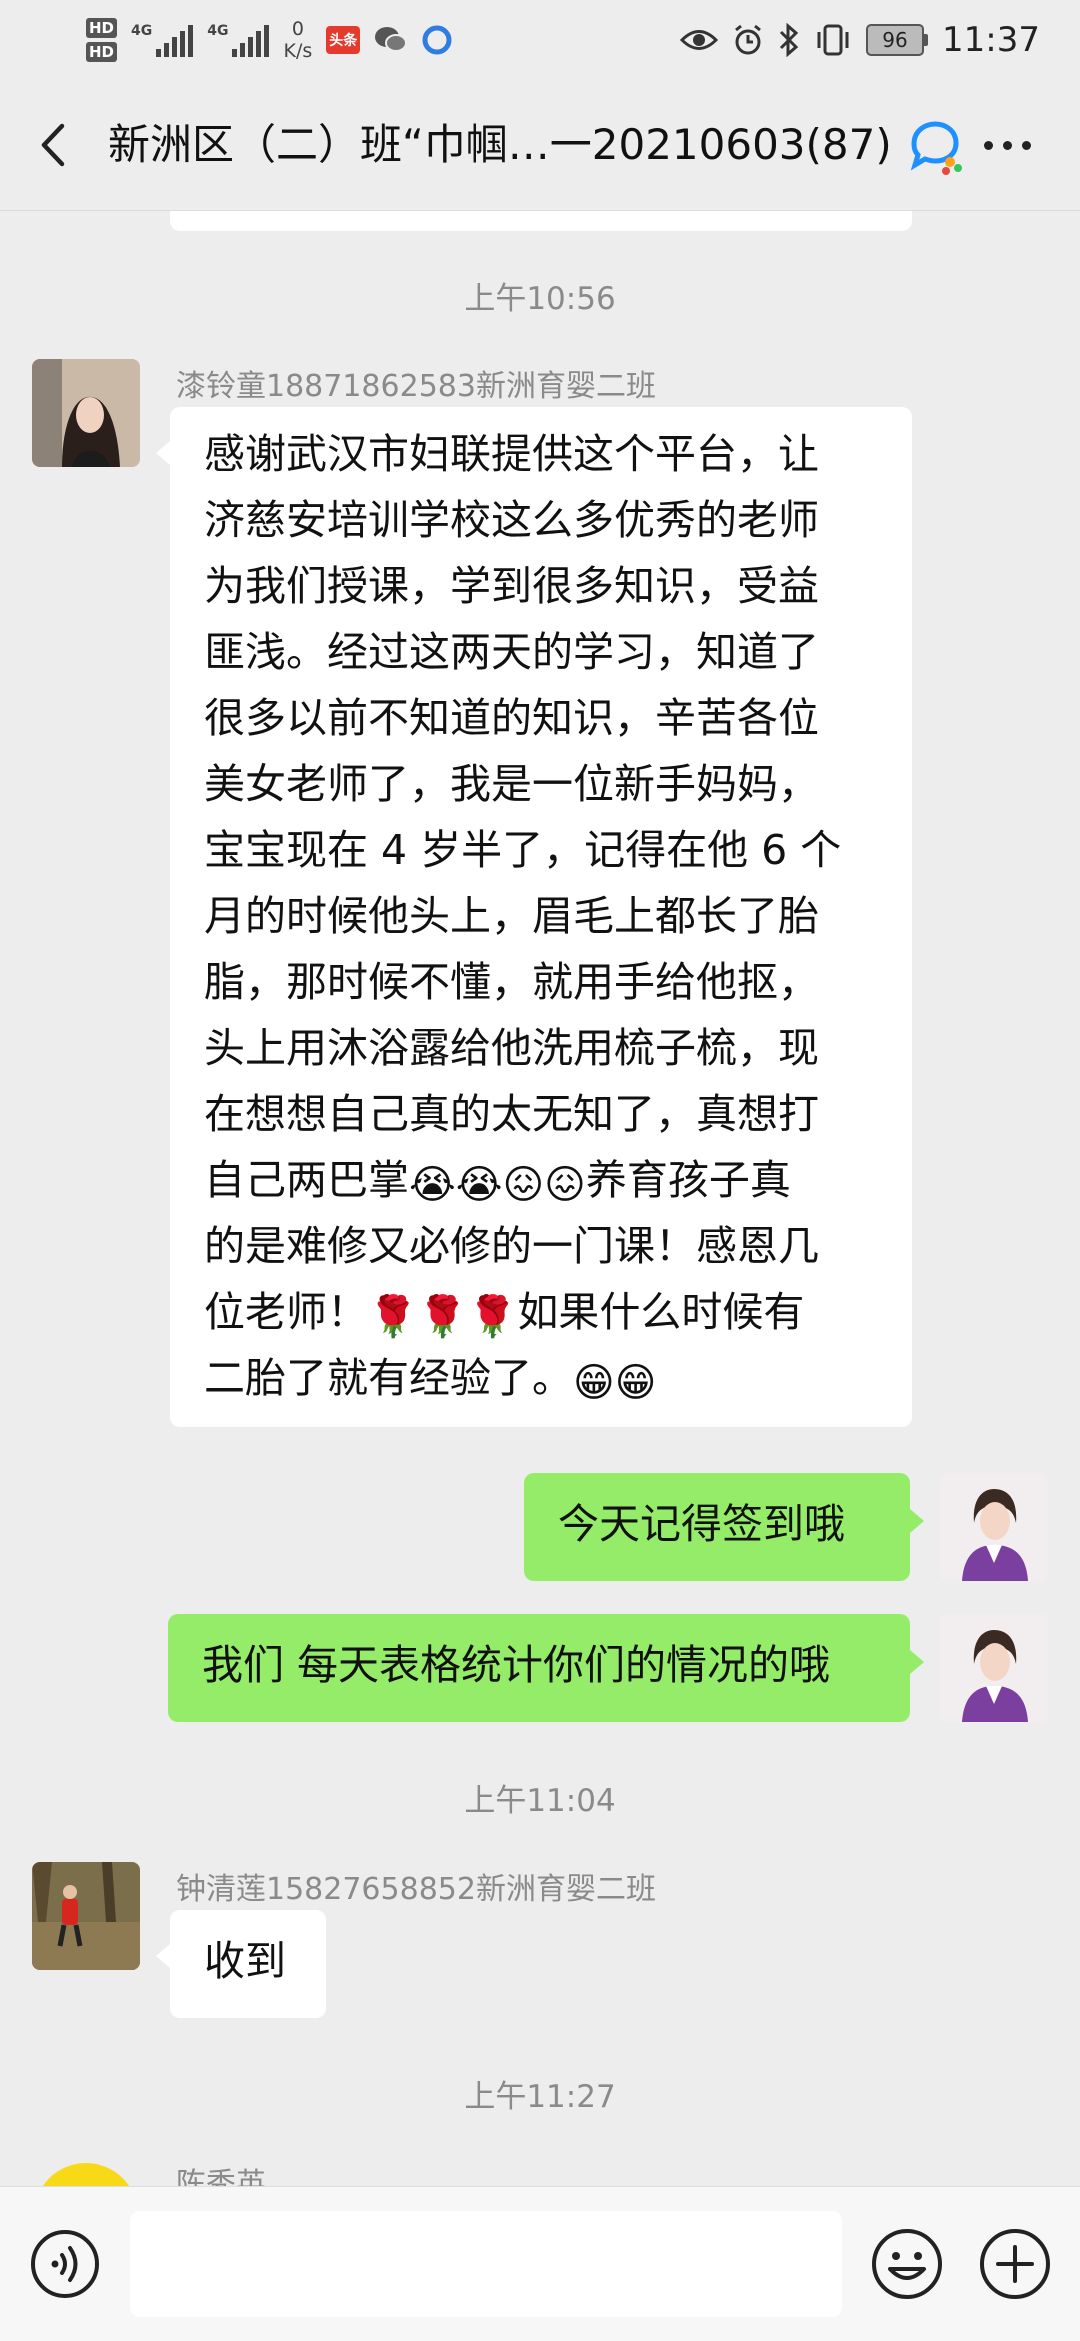  Describe the element at coordinates (511, 1048) in the screenshot. I see `message-line: 头上用沐浴露给他洗用梳子梳，现` at that location.